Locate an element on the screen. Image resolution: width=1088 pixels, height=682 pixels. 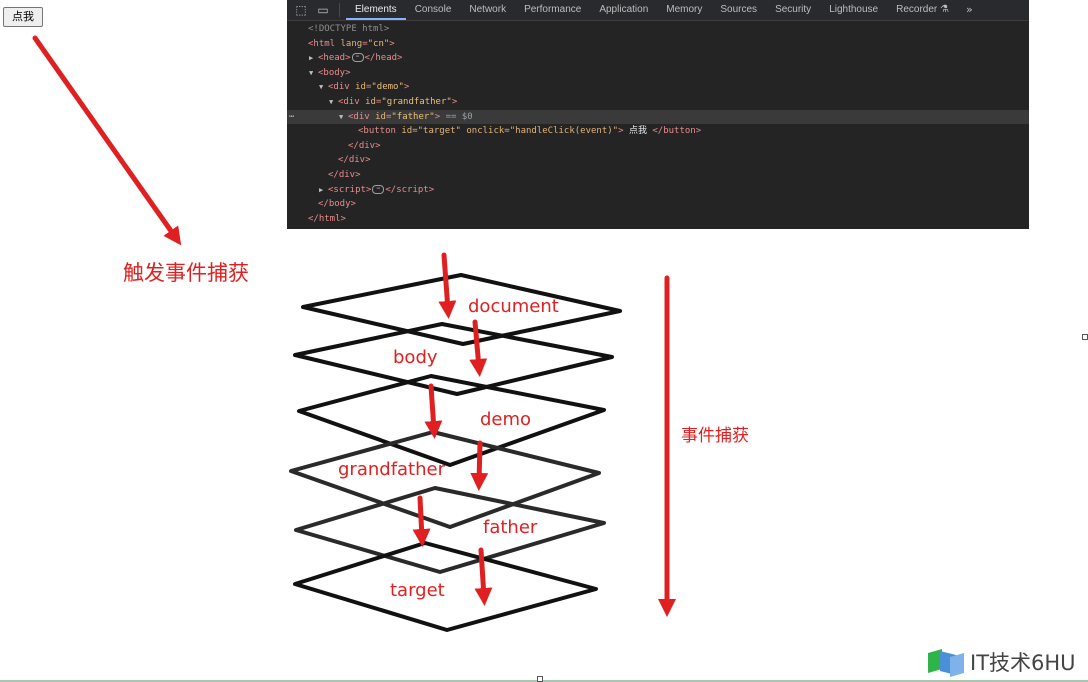
tab-security: Security is located at coordinates (793, 10).